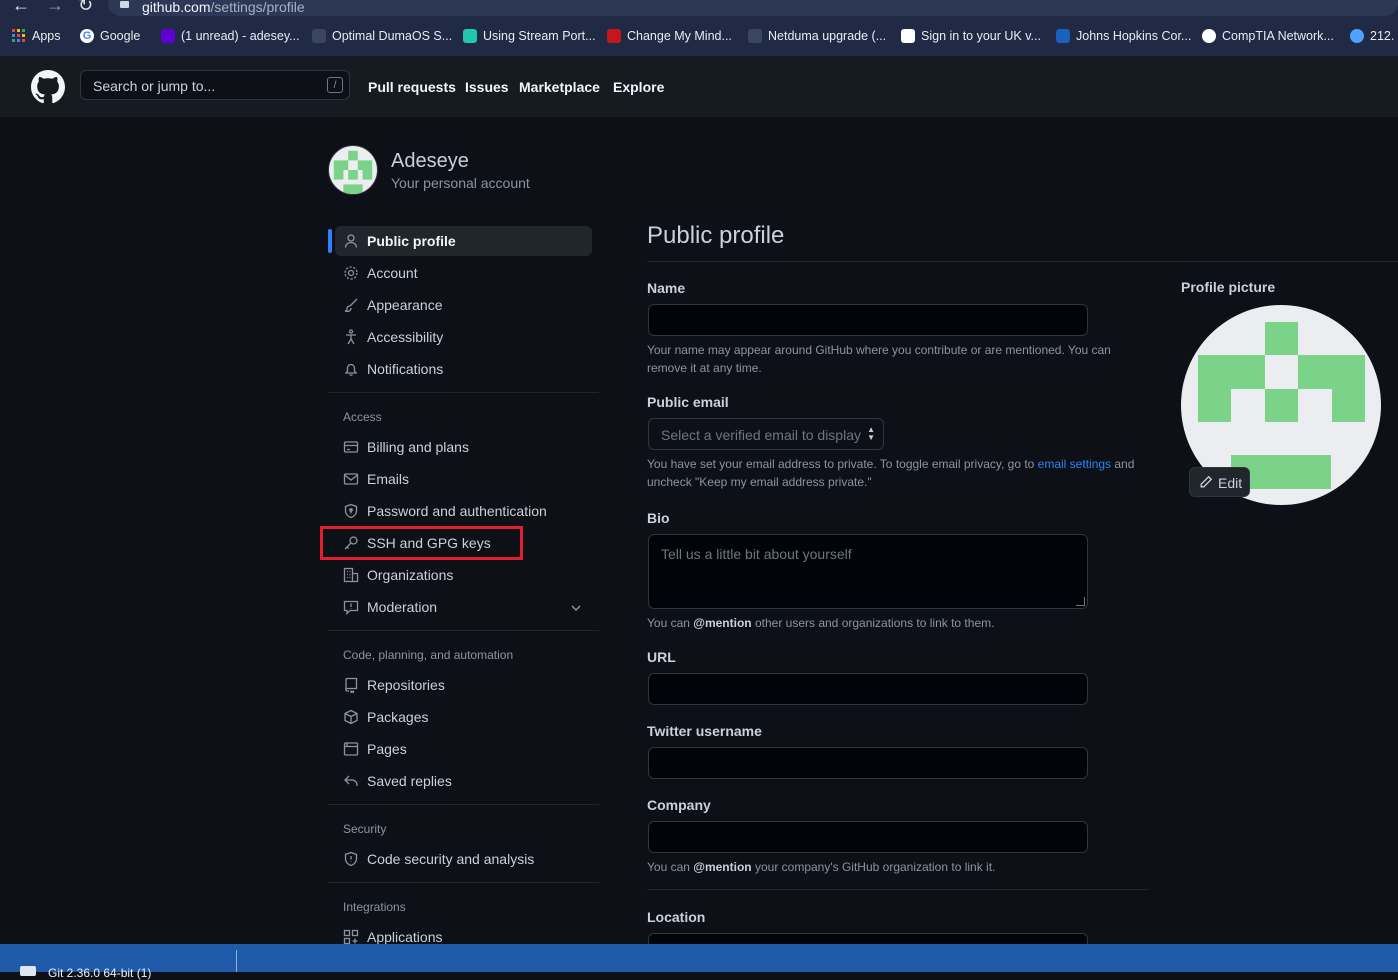  Describe the element at coordinates (362, 417) in the screenshot. I see `sidebar-heading-access: Access` at that location.